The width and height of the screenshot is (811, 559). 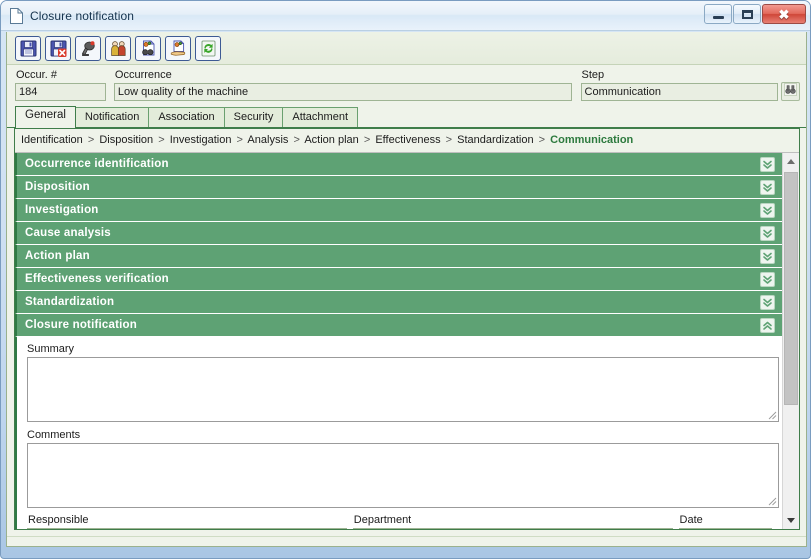 What do you see at coordinates (403, 389) in the screenshot?
I see `summary-textarea` at bounding box center [403, 389].